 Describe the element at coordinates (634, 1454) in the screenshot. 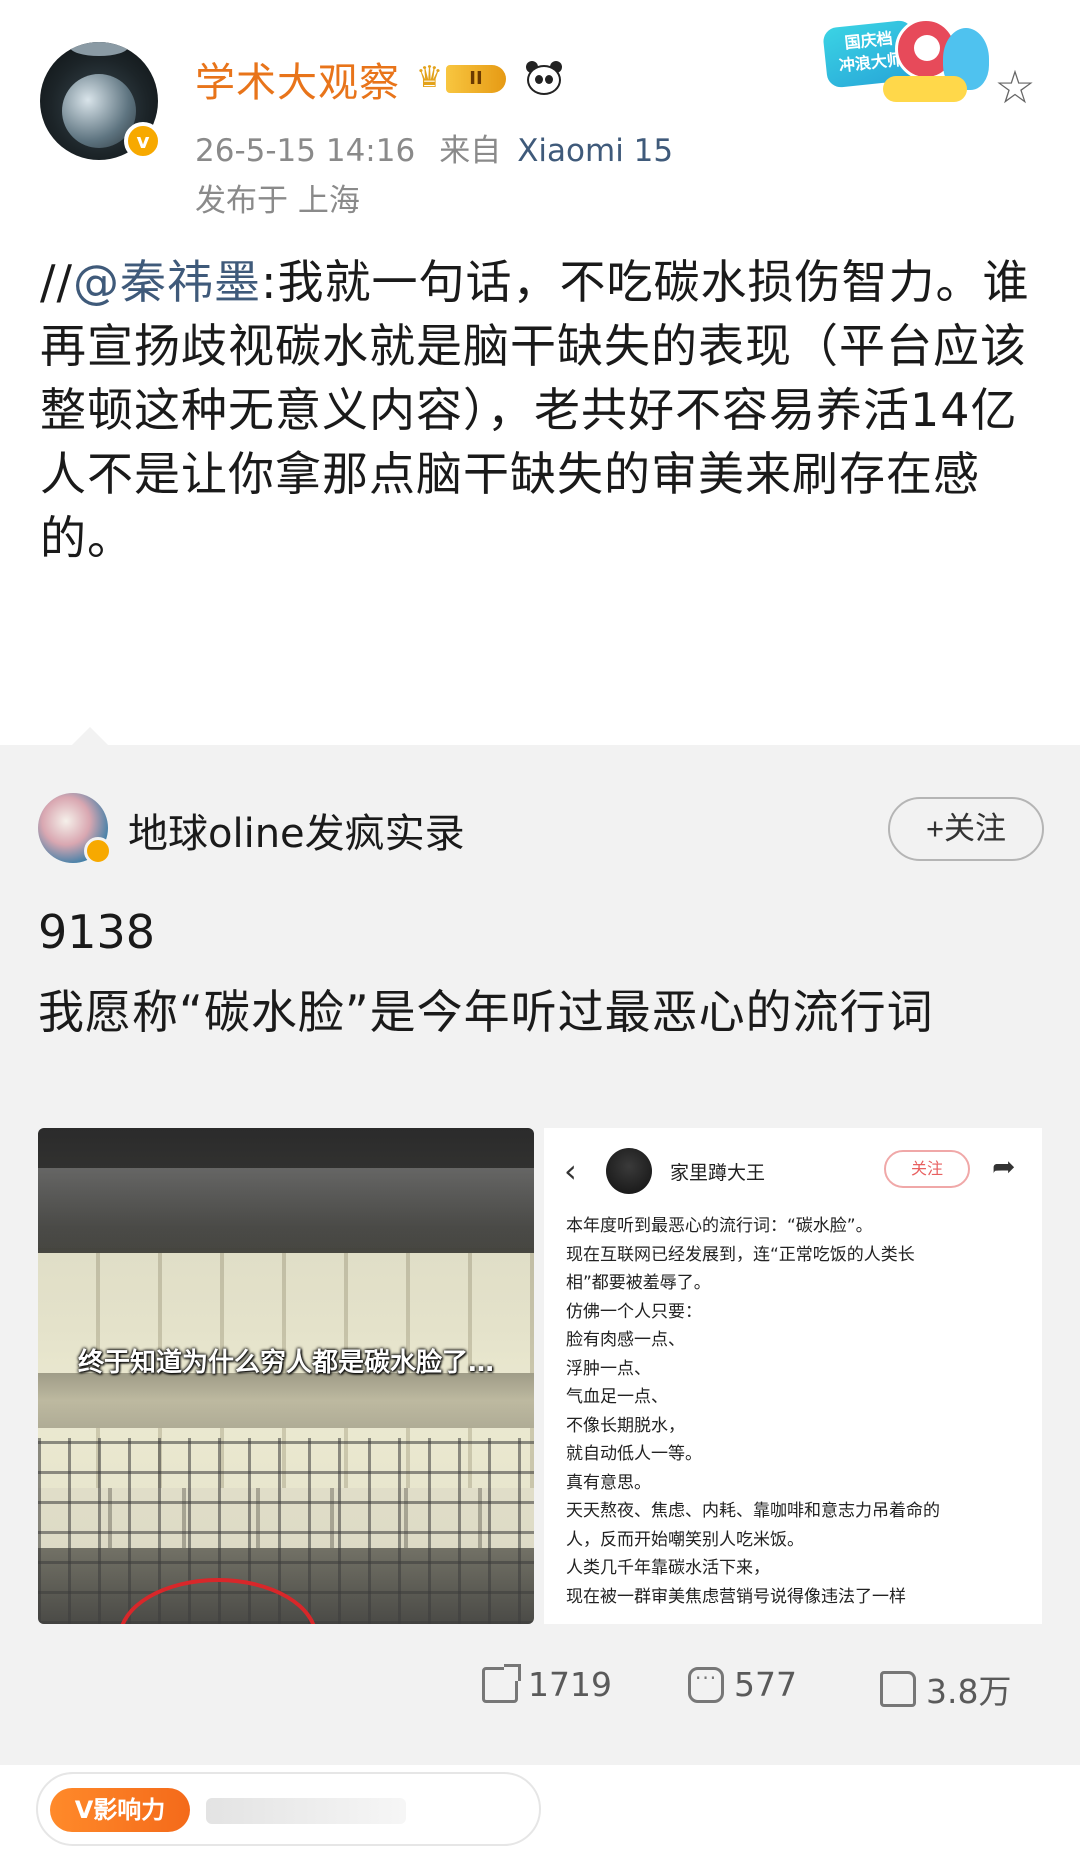

I see `screenshot-line: 就自动低人一等。` at that location.